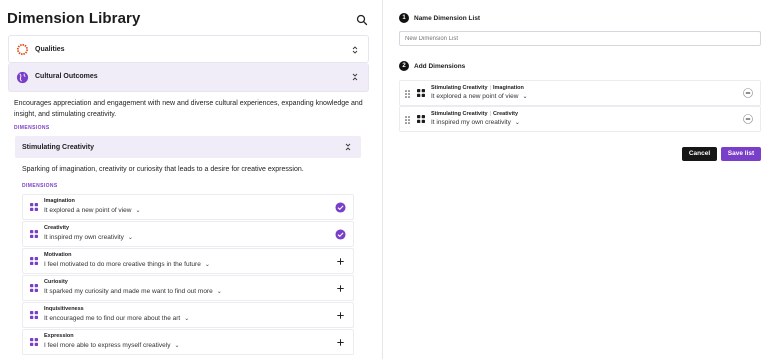  Describe the element at coordinates (22, 49) in the screenshot. I see `sunburst-icon` at that location.